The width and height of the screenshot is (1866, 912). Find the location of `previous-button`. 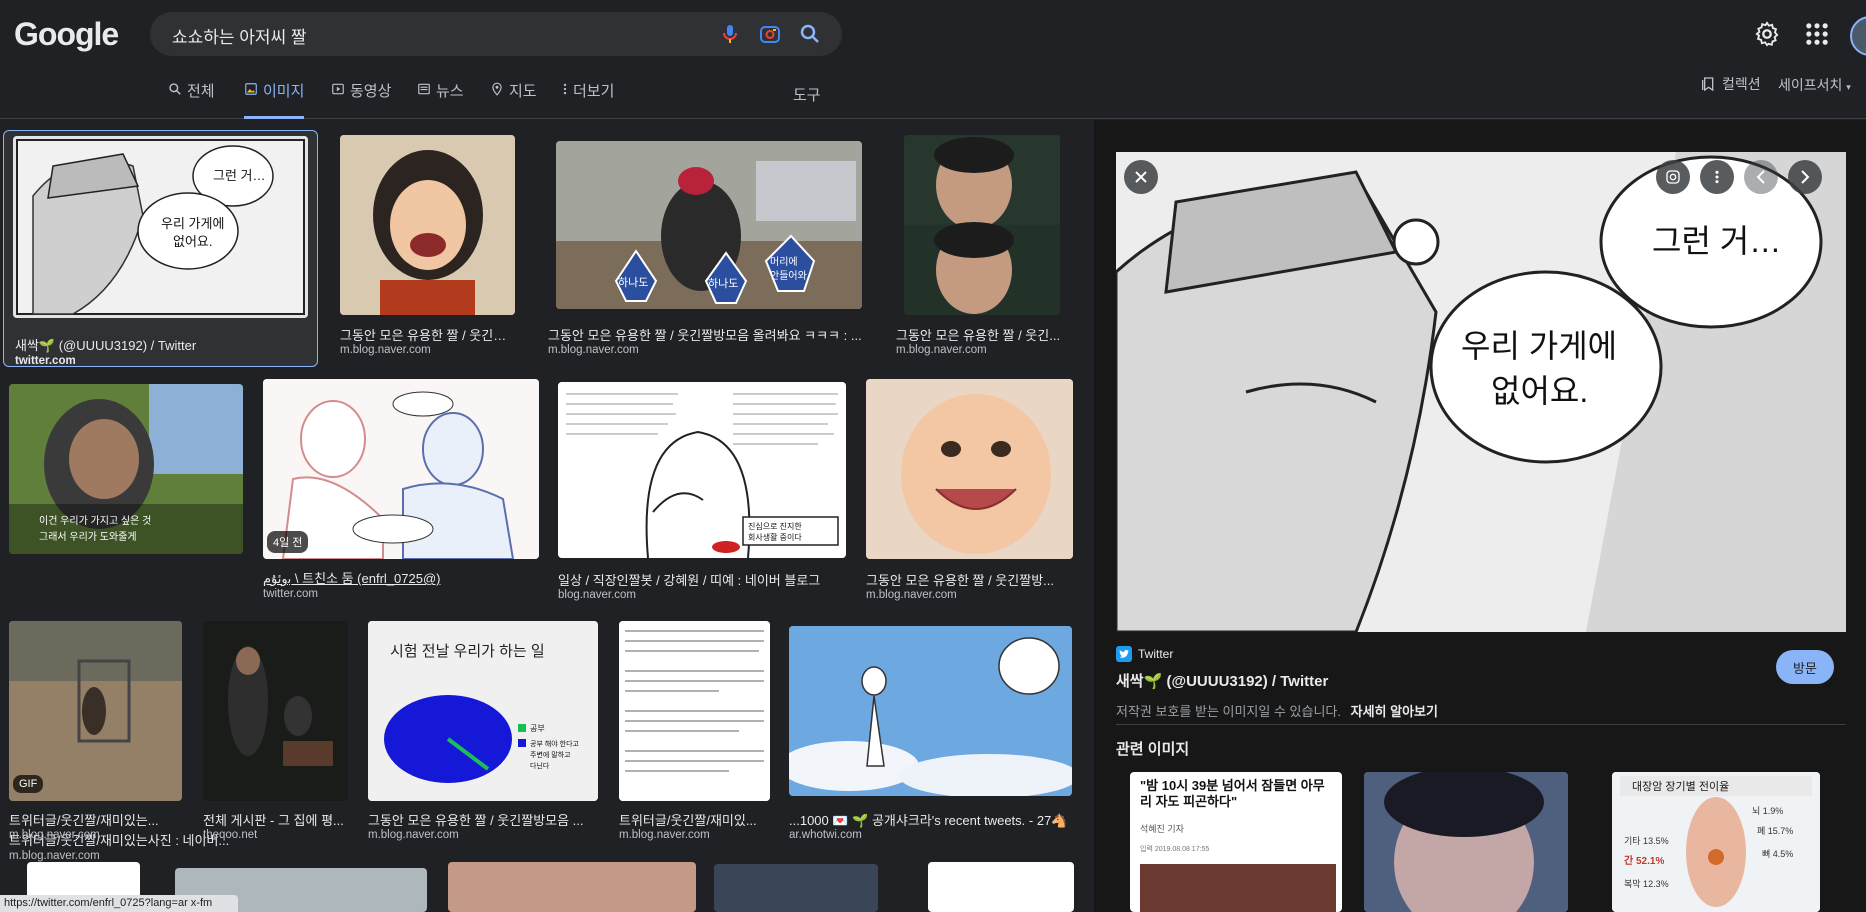

previous-button is located at coordinates (1761, 177).